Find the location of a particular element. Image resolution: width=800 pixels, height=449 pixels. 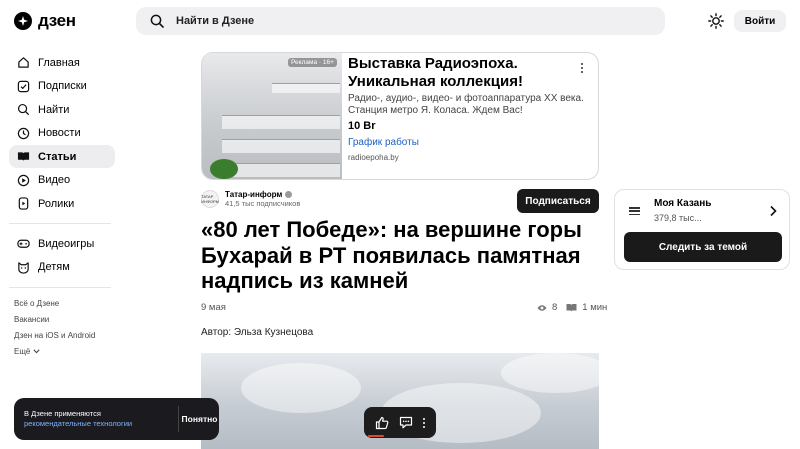

comment-icon is located at coordinates (406, 422).